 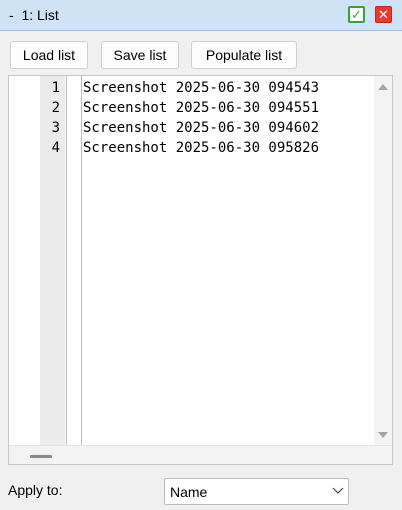 I want to click on load-list-button: Load list, so click(x=49, y=55).